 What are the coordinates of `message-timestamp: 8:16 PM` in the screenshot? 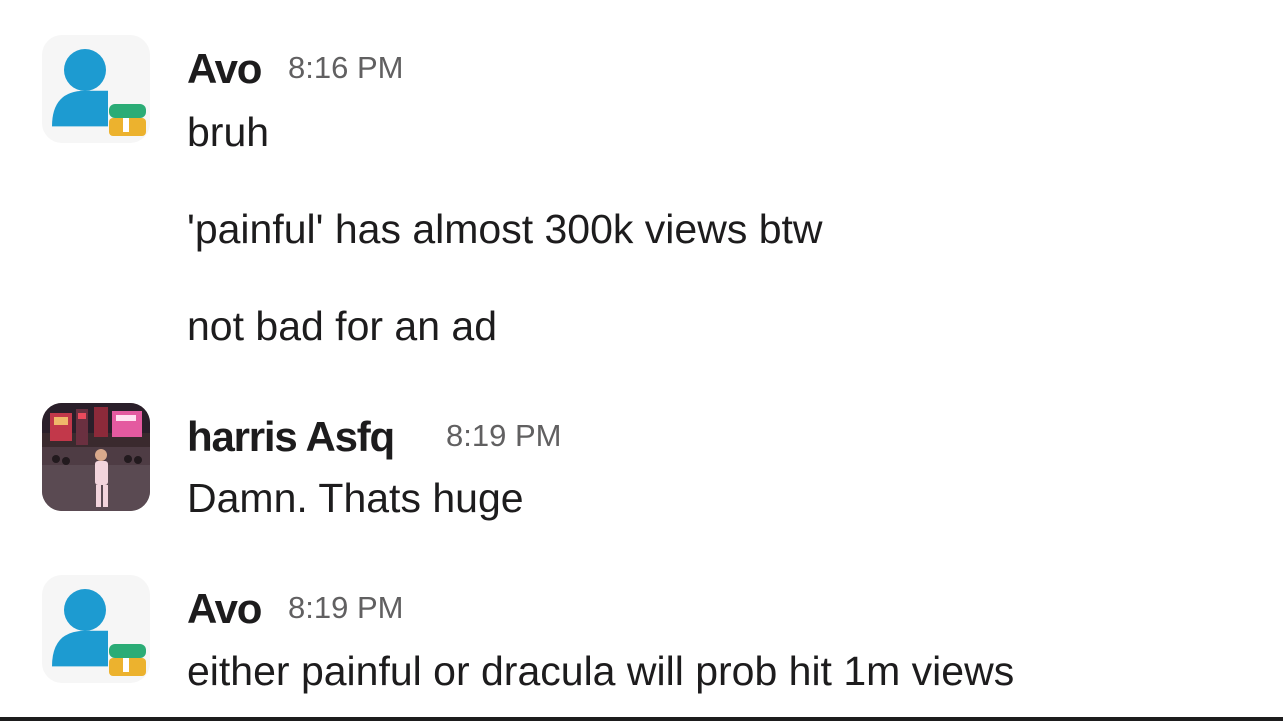 It's located at (345, 67).